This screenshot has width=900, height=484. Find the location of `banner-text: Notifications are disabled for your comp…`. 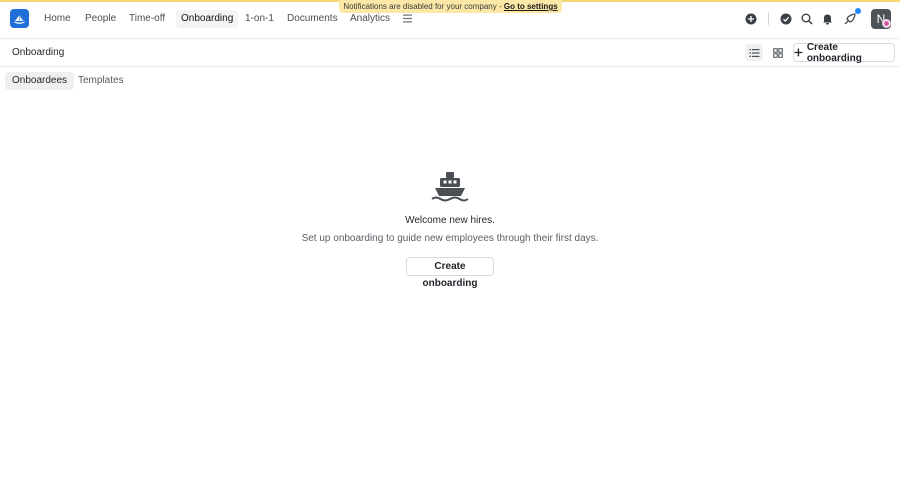

banner-text: Notifications are disabled for your comp… is located at coordinates (423, 6).